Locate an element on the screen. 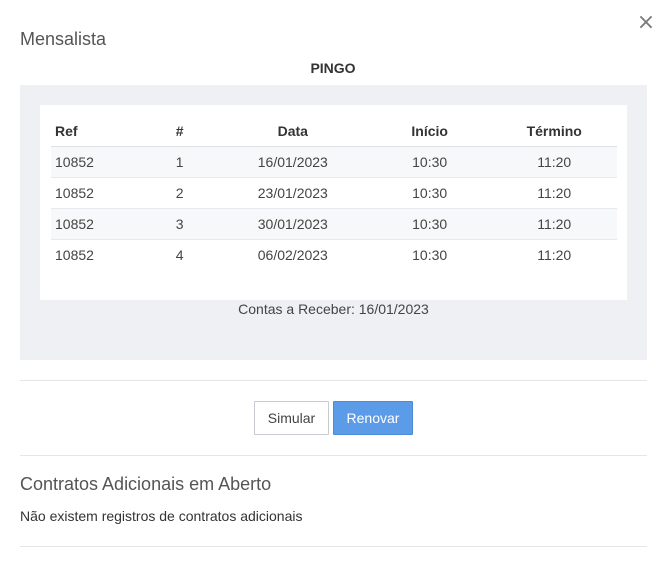 Image resolution: width=666 pixels, height=580 pixels. table-row: 10852 4 06/02/2023 10:30 11:20 is located at coordinates (334, 254).